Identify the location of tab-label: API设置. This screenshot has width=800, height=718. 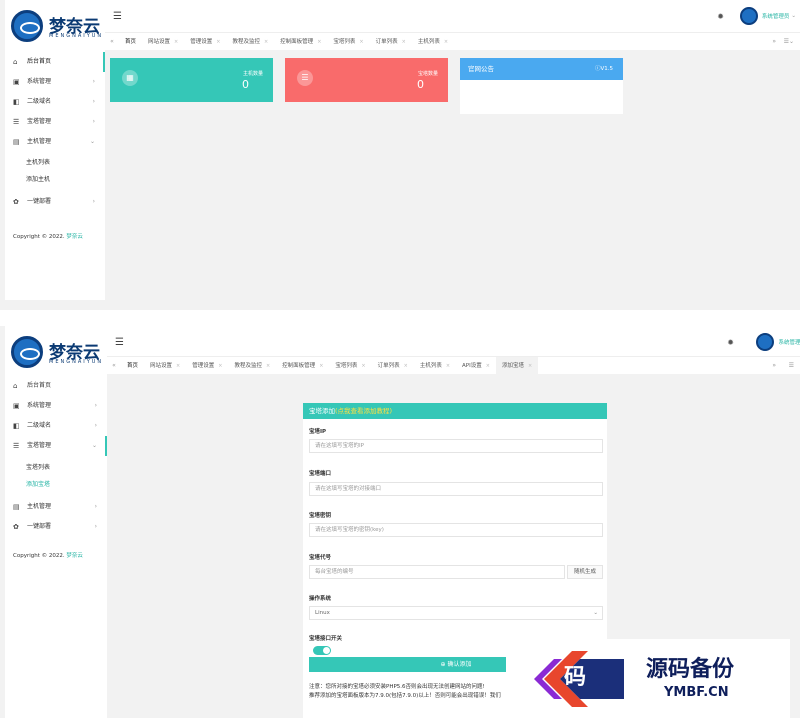
(472, 365).